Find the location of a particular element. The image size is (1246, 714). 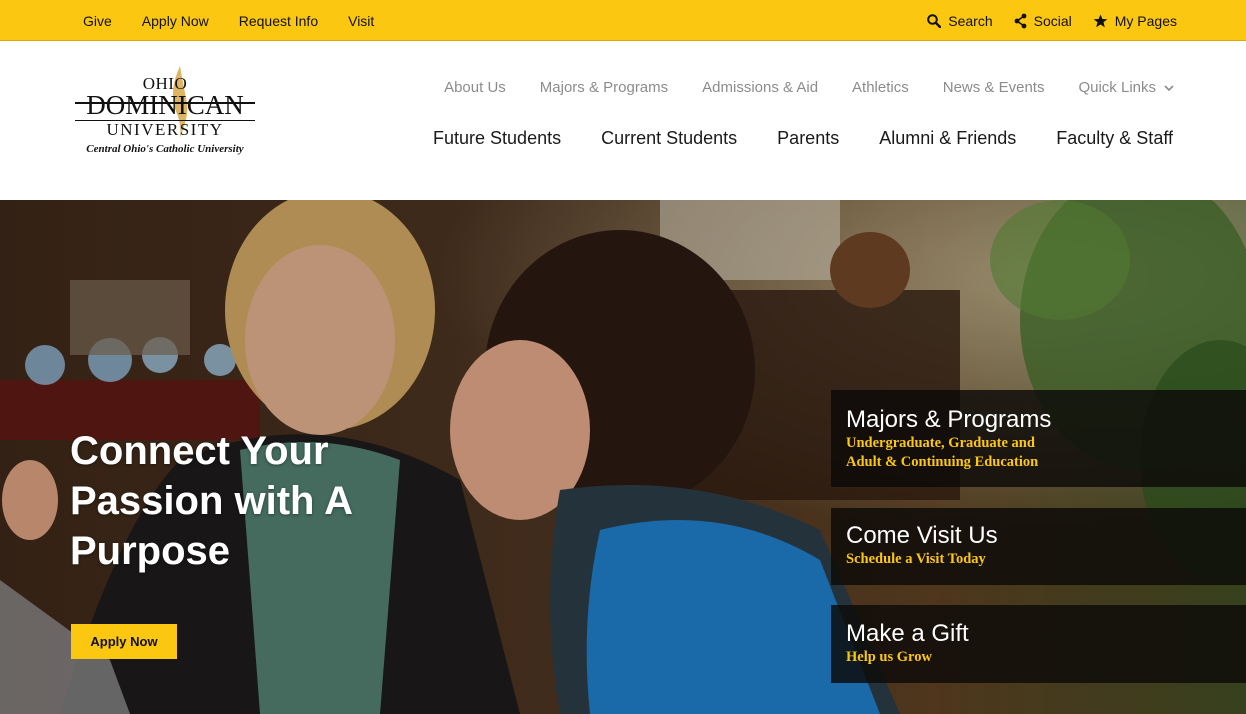

nav-admissions-aid: Admissions & Aid is located at coordinates (760, 87).